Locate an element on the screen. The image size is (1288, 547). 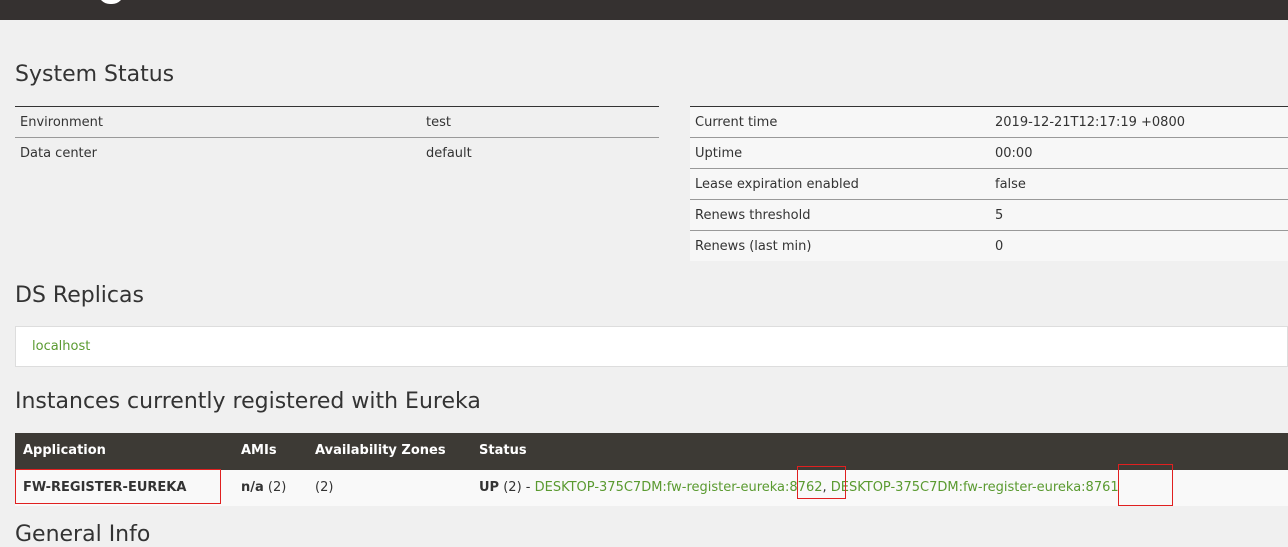
table-row: Renews threshold 5 is located at coordinates (989, 215).